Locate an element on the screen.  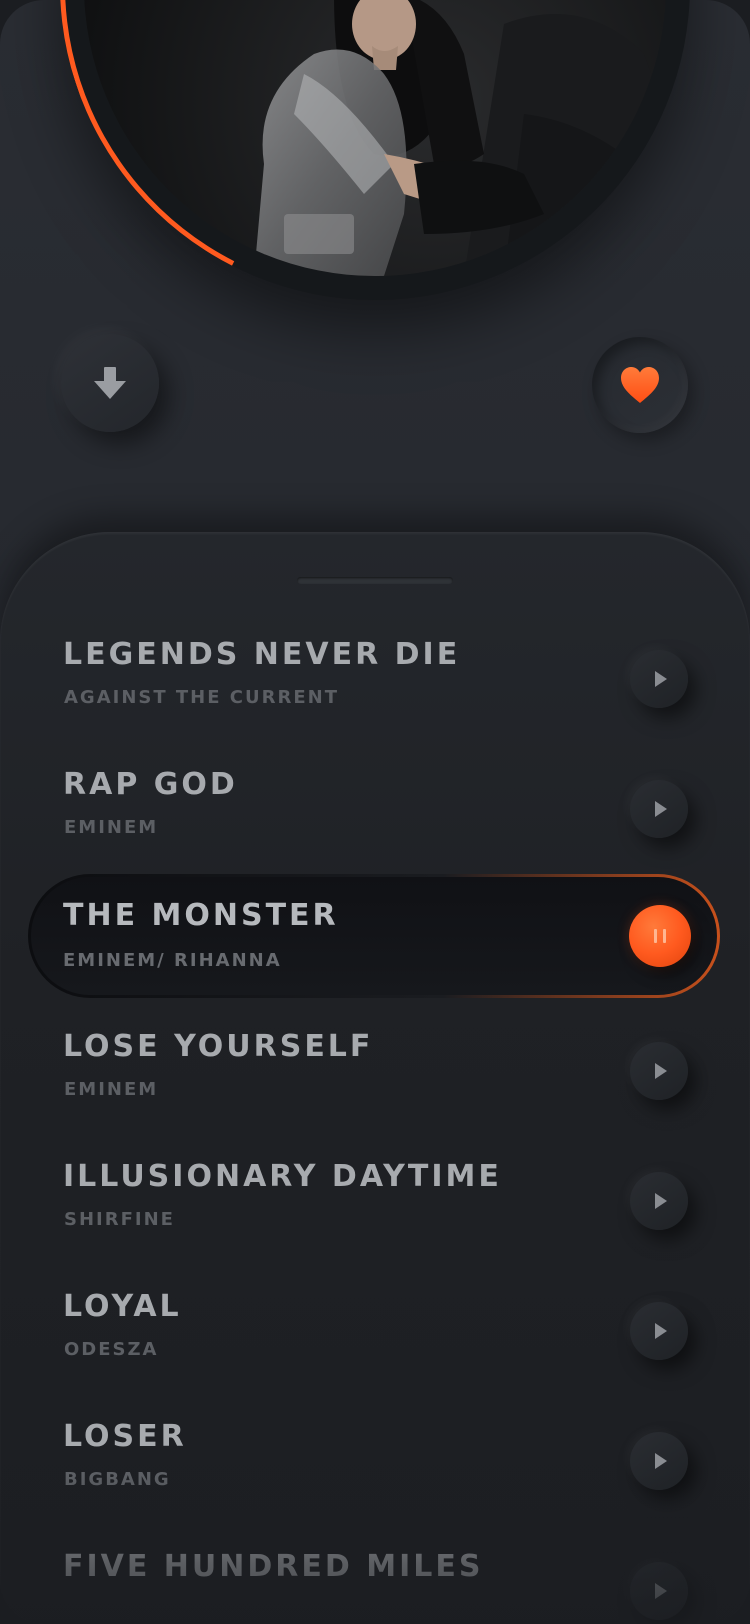
track-title: LOSE YOURSELF is located at coordinates (218, 1046).